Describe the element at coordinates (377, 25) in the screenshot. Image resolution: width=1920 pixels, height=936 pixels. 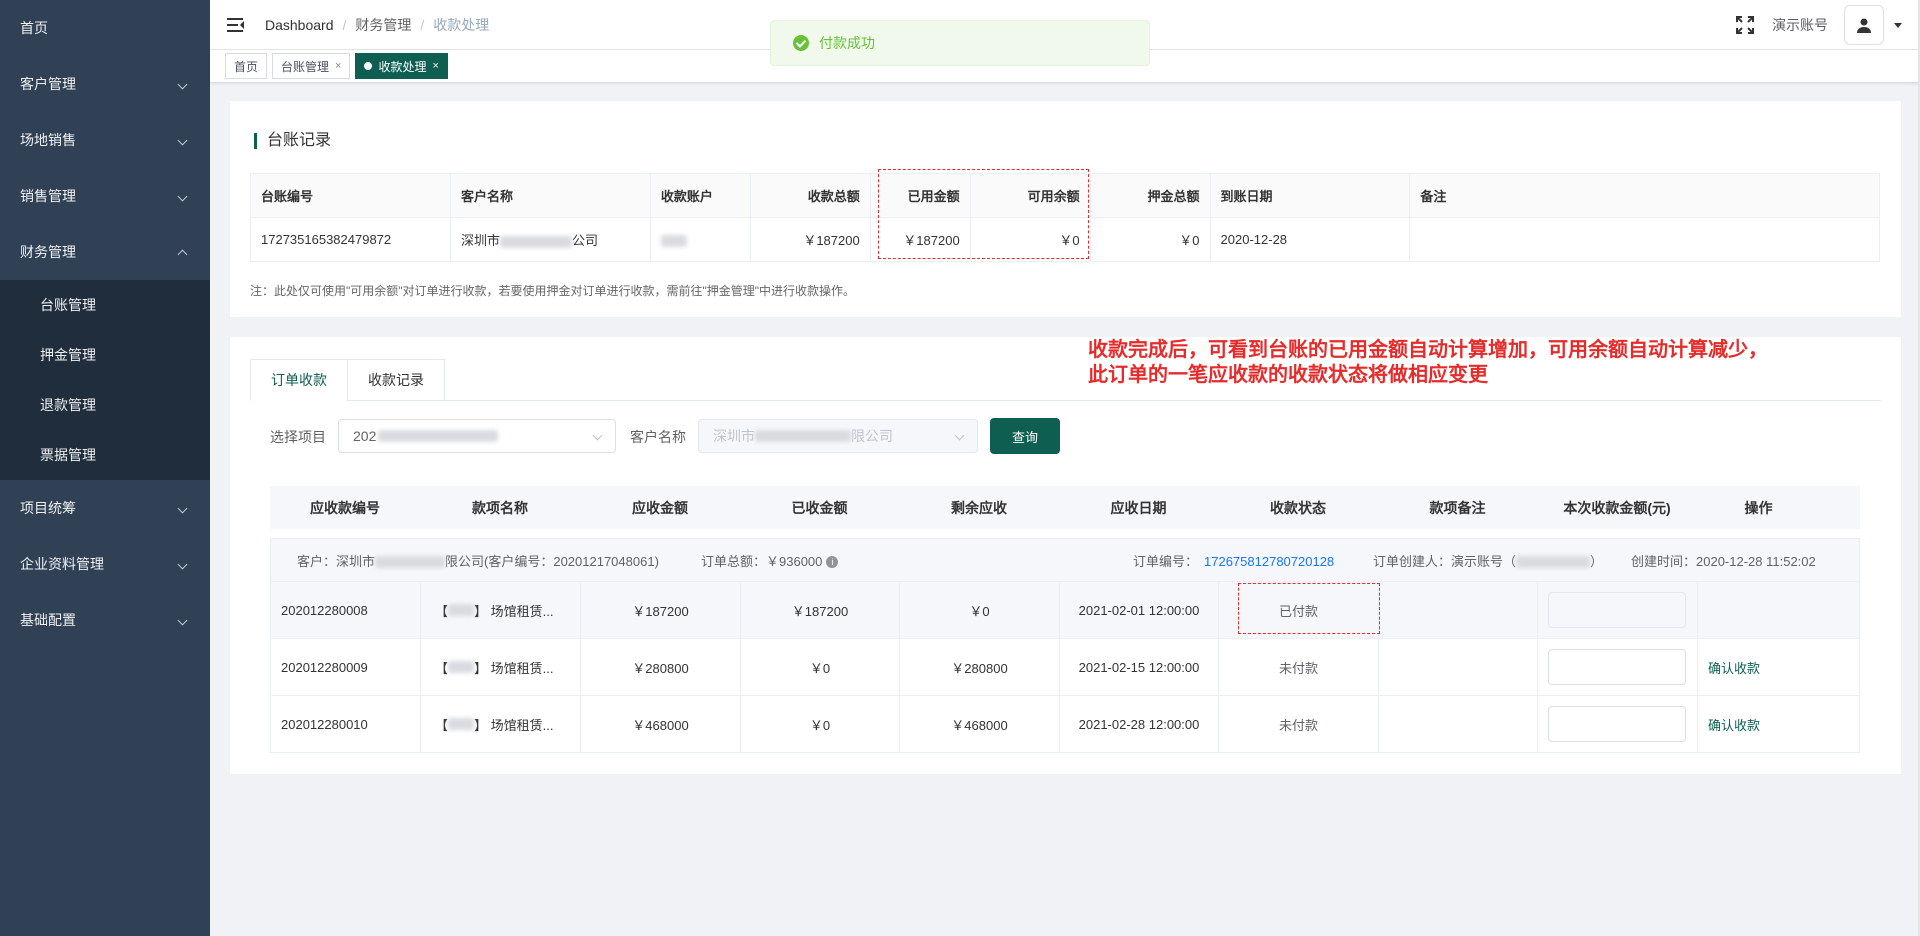
I see `breadcrumb: Dashboard / 财务管理 / 收款处理` at that location.